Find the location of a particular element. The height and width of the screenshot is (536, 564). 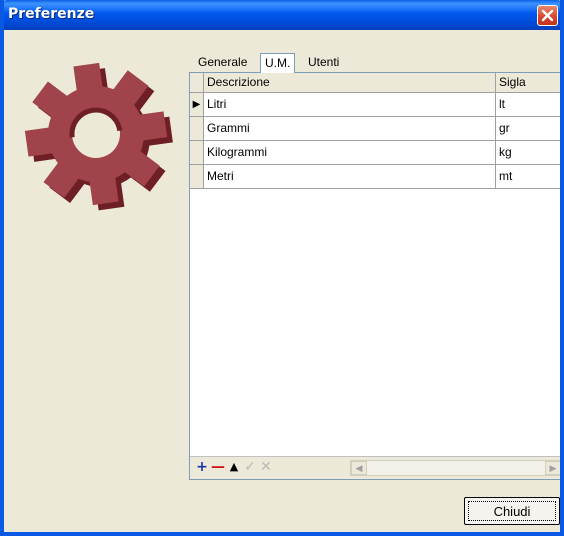

chiudi-button-label: Chiudi is located at coordinates (512, 511).